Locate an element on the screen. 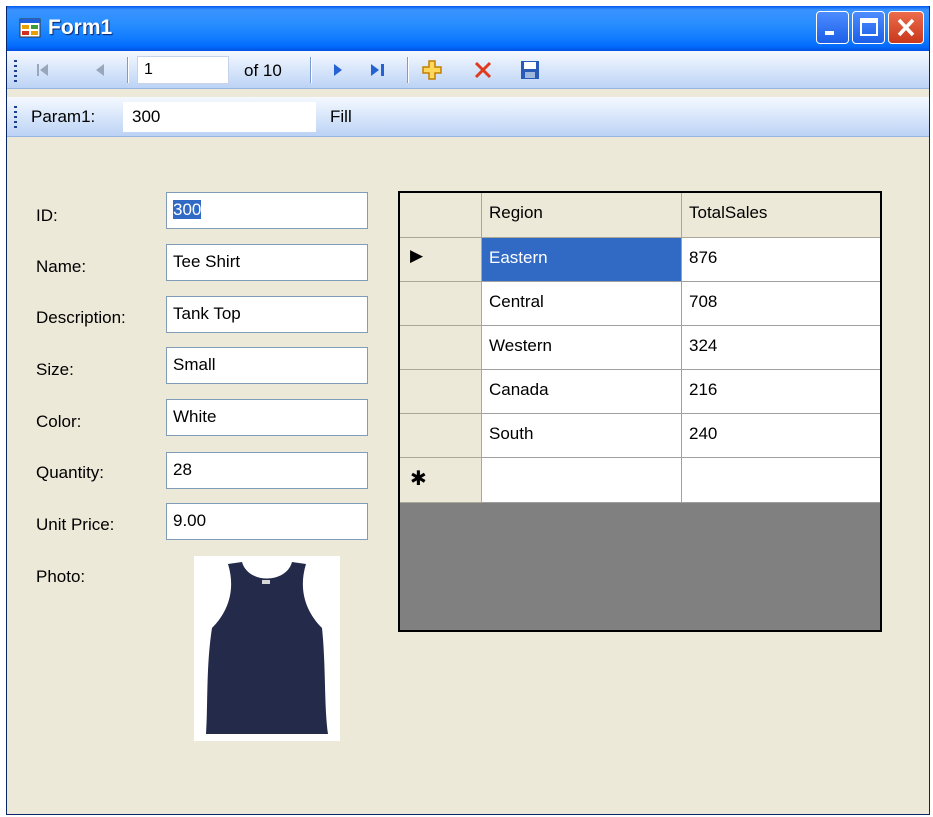  fill-button: Fill is located at coordinates (341, 117).